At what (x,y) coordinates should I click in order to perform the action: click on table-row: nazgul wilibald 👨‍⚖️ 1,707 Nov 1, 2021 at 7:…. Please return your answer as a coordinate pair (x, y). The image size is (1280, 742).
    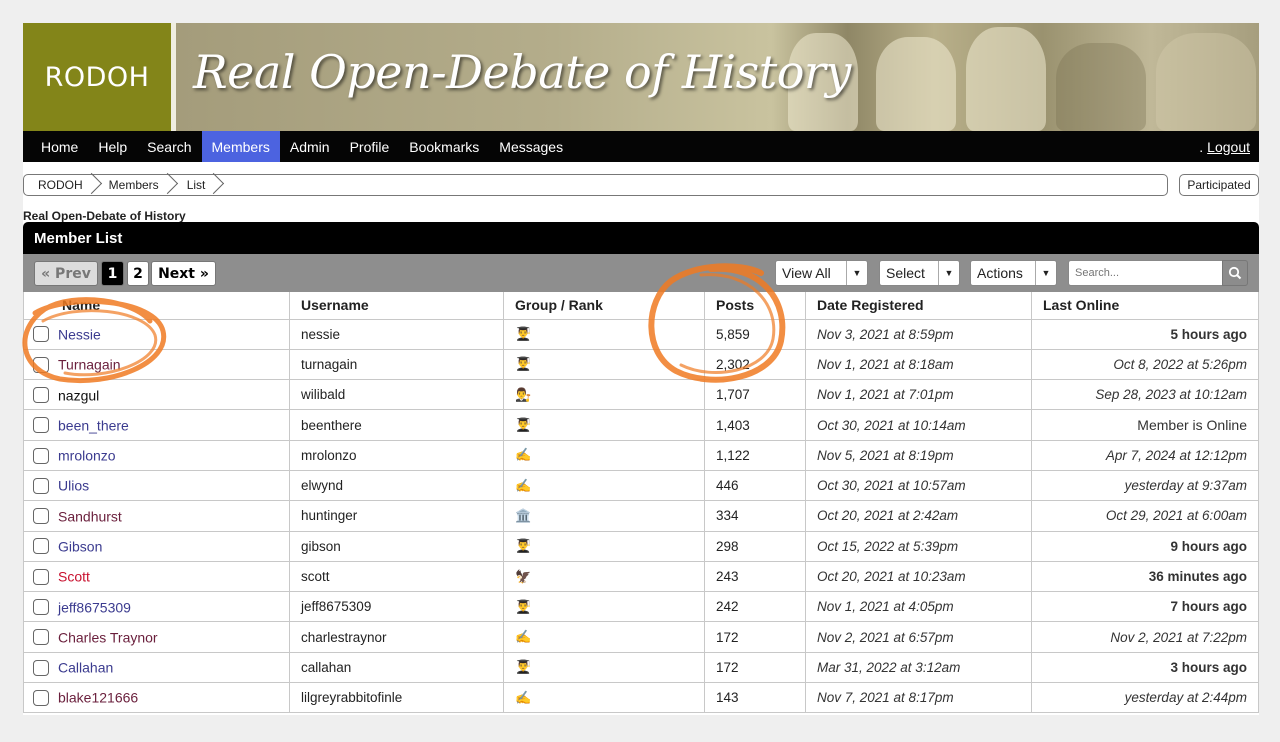
    Looking at the image, I should click on (641, 395).